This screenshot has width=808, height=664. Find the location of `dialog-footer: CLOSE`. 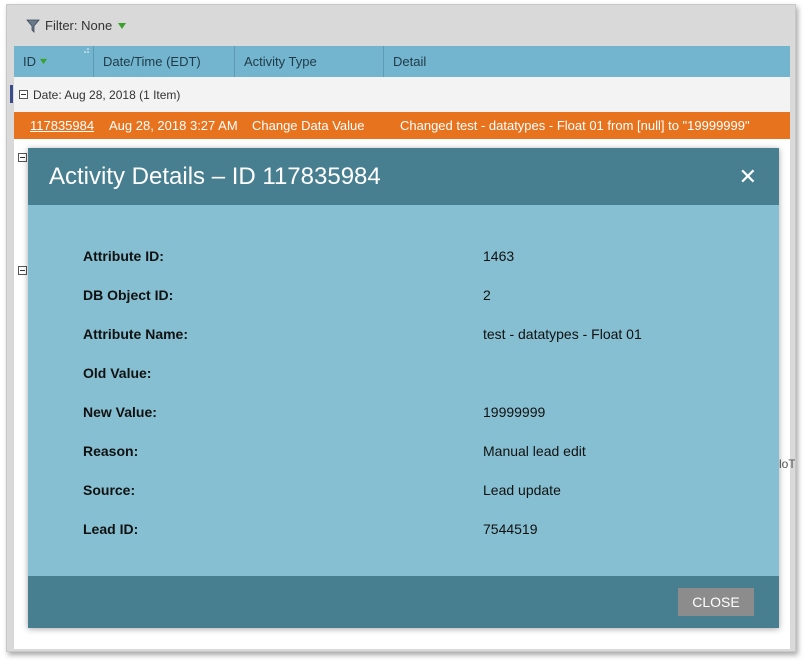

dialog-footer: CLOSE is located at coordinates (403, 602).